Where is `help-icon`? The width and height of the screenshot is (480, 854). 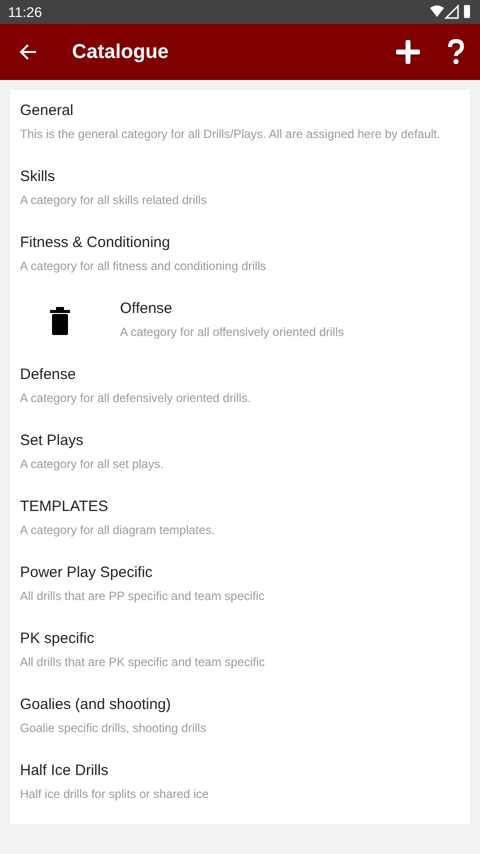
help-icon is located at coordinates (456, 52).